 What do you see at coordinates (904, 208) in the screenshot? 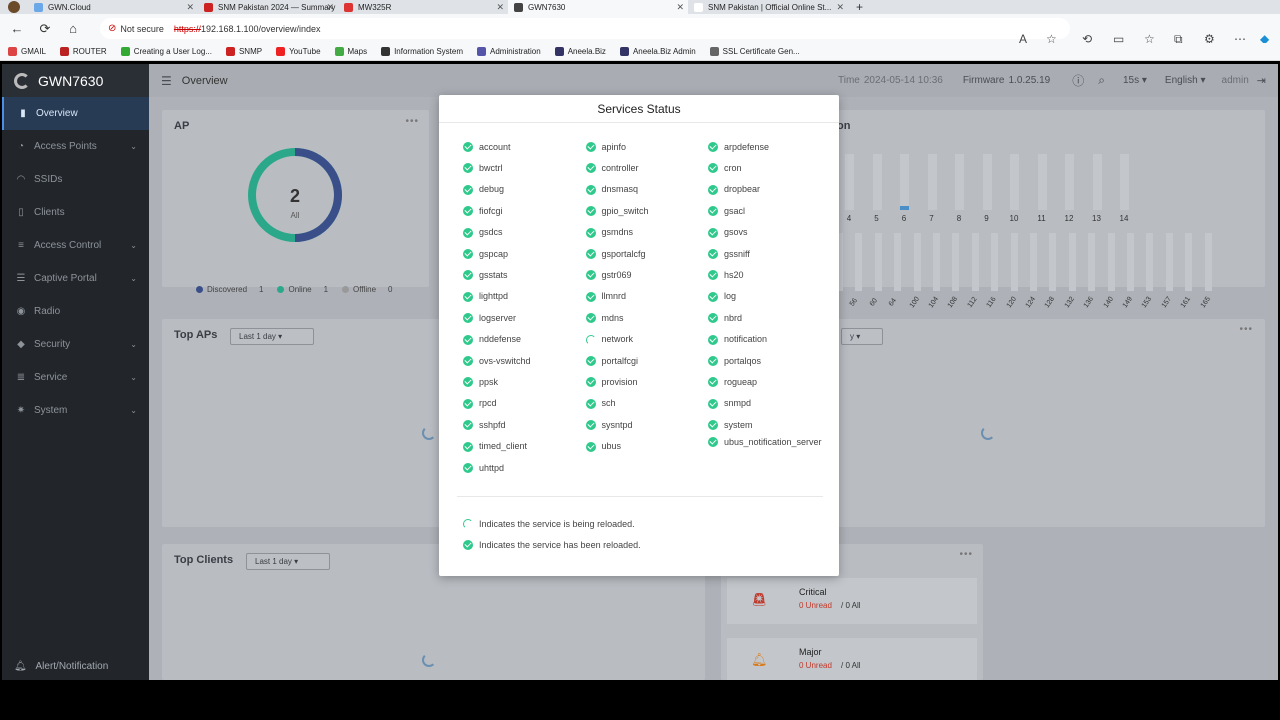
I see `channel-usage-mark` at bounding box center [904, 208].